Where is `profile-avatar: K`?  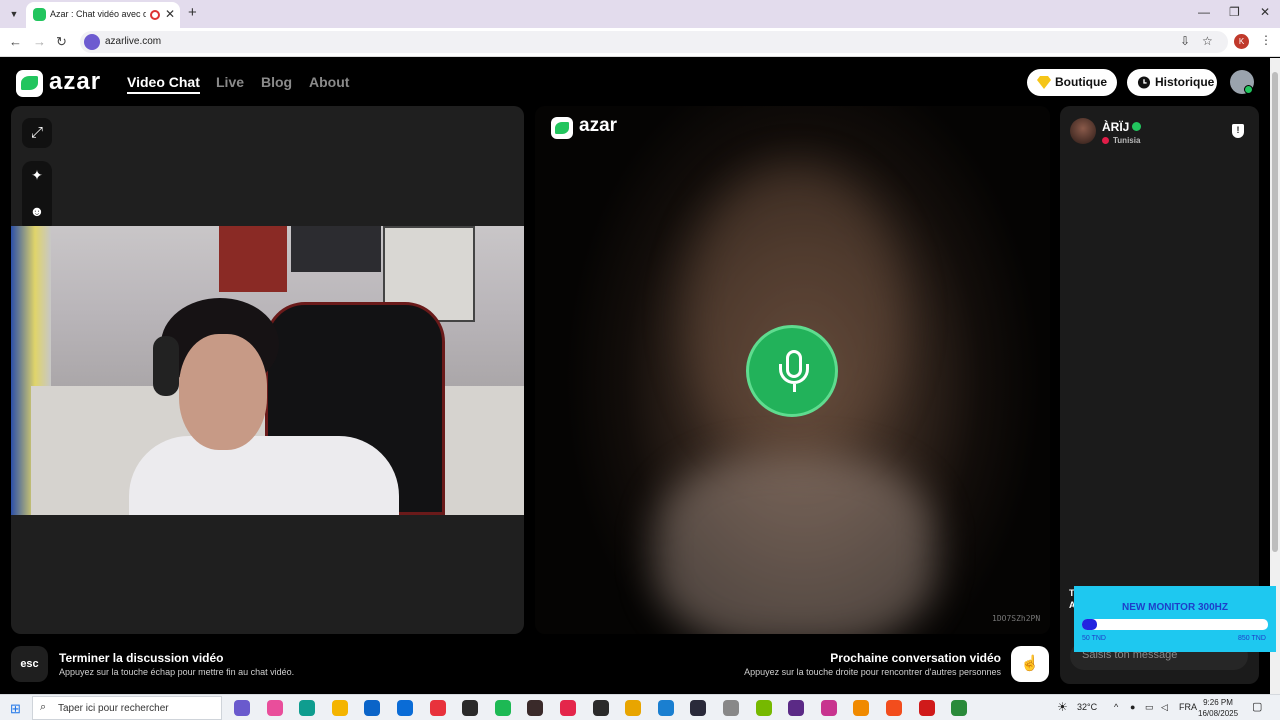 profile-avatar: K is located at coordinates (1241, 41).